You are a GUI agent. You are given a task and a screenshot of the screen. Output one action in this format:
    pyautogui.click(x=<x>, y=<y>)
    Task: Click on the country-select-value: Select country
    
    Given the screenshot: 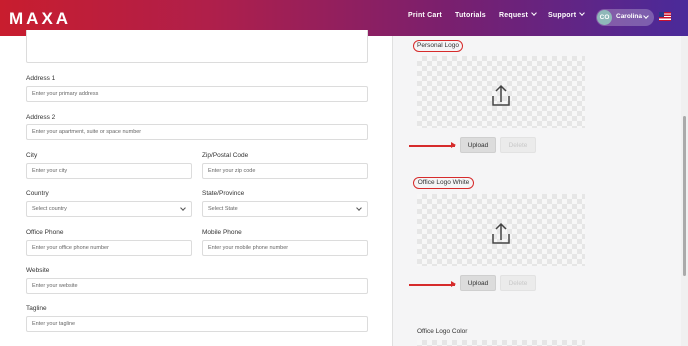 What is the action you would take?
    pyautogui.click(x=49, y=209)
    